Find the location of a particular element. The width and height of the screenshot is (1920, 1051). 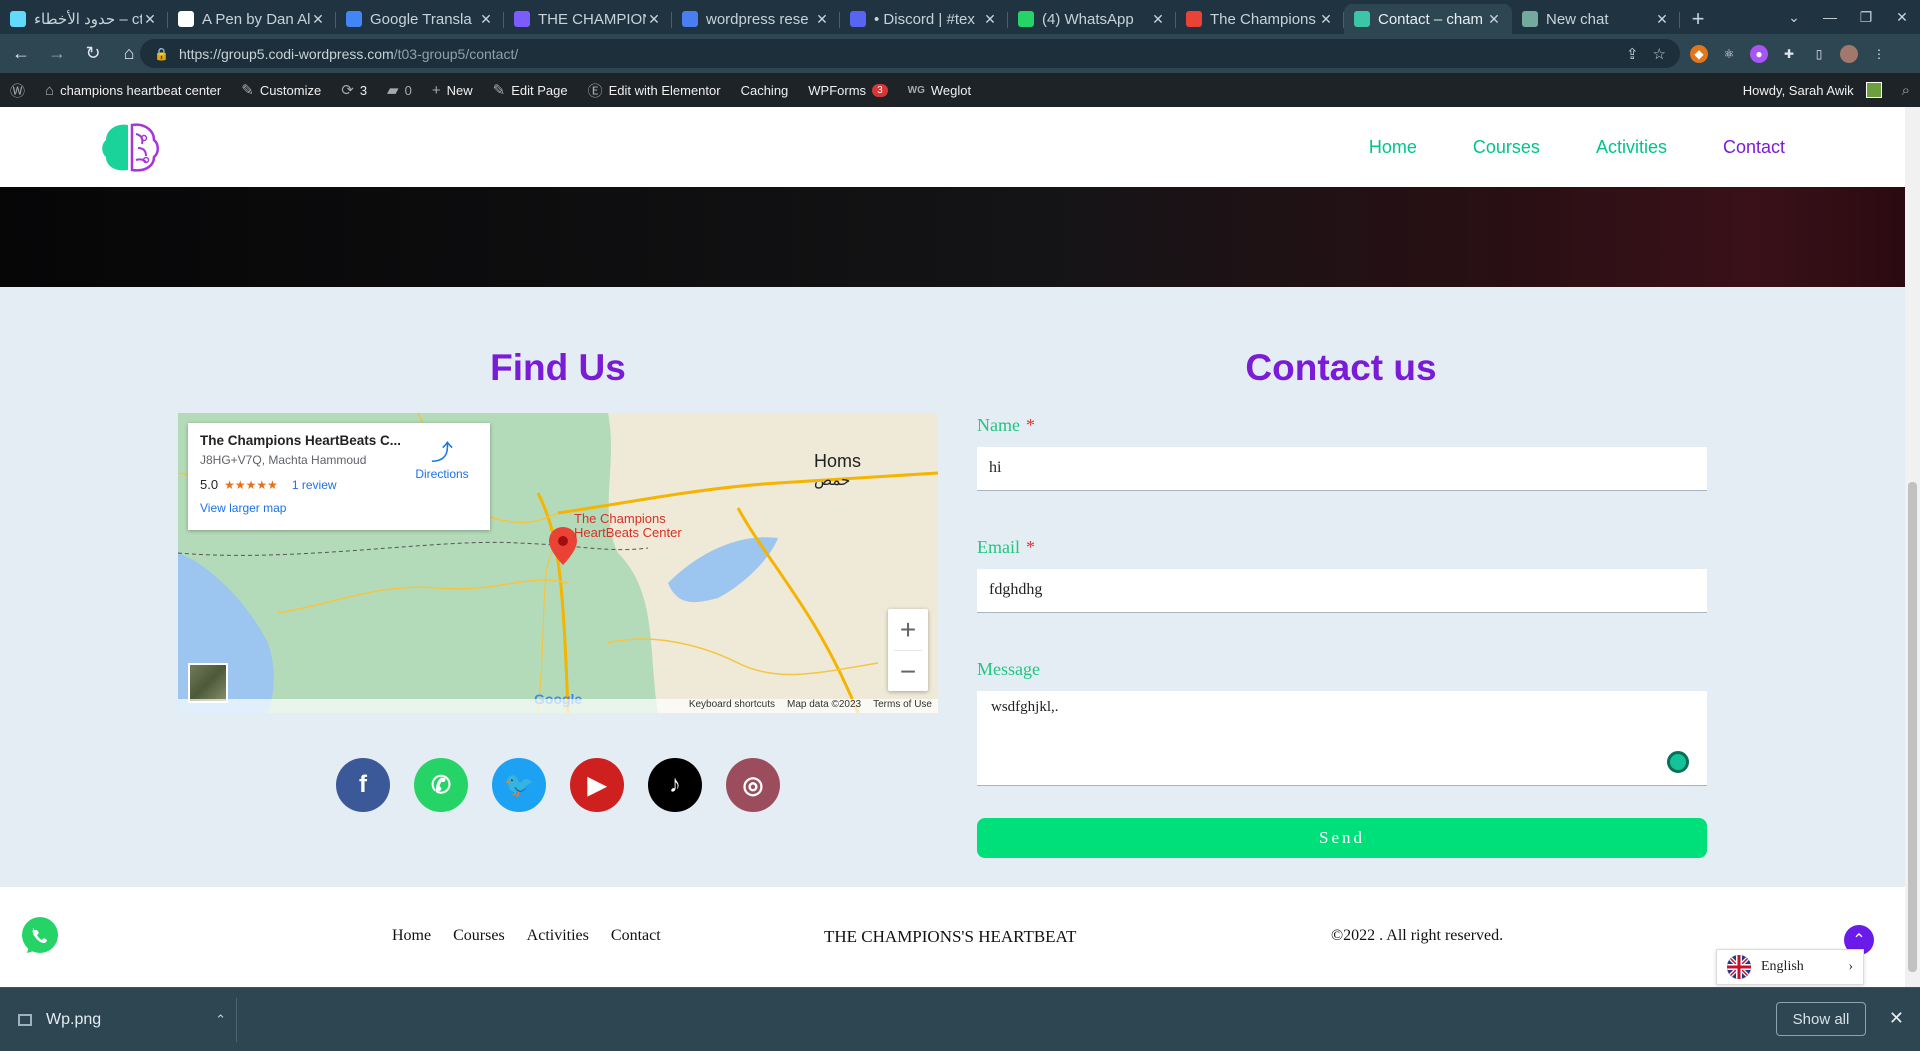

name-label: Name * is located at coordinates (1342, 426).